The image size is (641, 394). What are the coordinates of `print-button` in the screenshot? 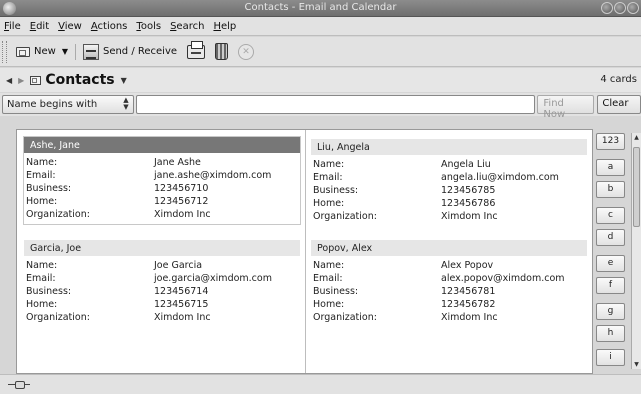 It's located at (196, 49).